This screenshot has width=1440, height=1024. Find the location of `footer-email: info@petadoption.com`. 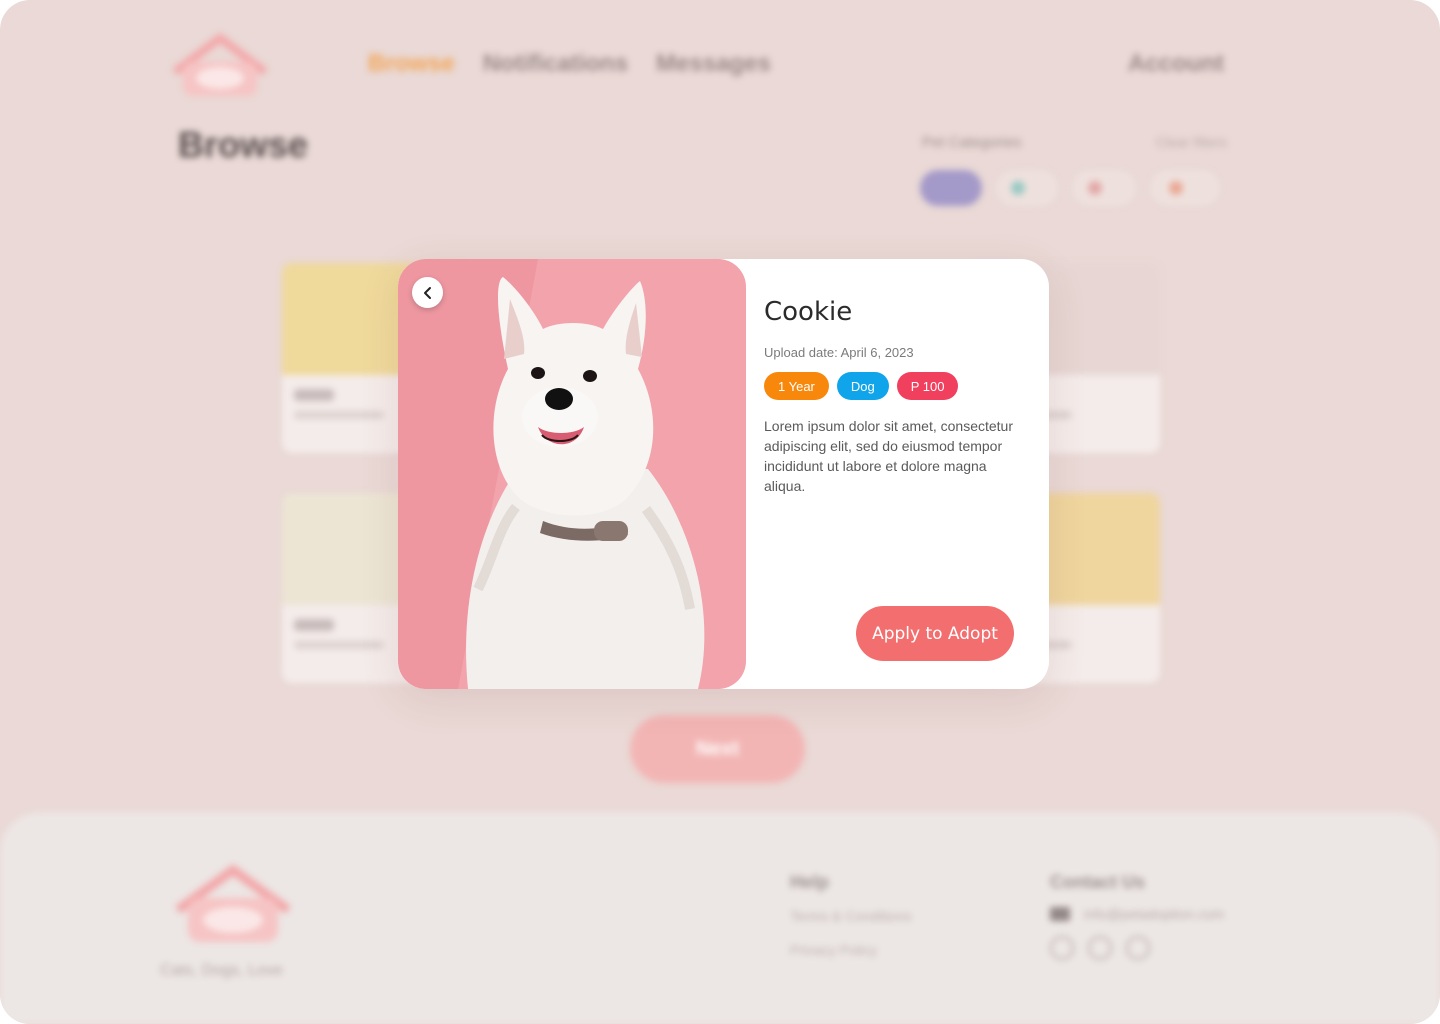

footer-email: info@petadoption.com is located at coordinates (1137, 914).